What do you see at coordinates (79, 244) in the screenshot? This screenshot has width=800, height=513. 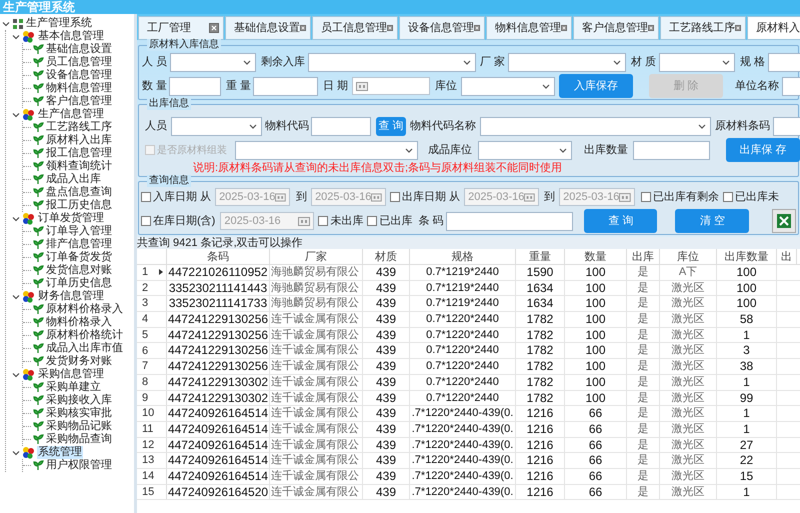 I see `tree-item: 排产信息管理` at bounding box center [79, 244].